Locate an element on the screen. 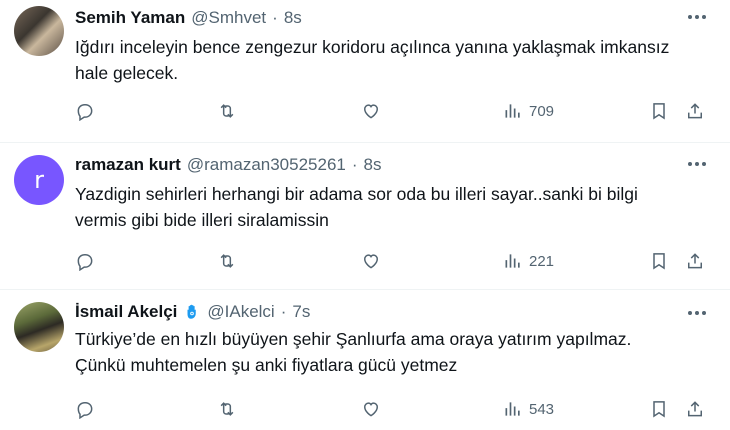 This screenshot has height=430, width=730. tweet-actions: 221 is located at coordinates (390, 261).